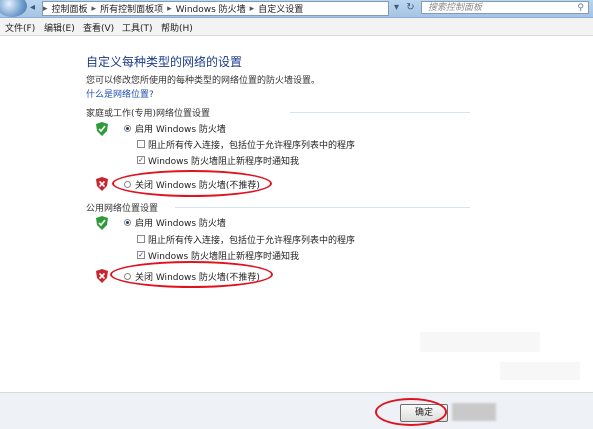 This screenshot has height=429, width=593. I want to click on blurred-cancel-button, so click(474, 412).